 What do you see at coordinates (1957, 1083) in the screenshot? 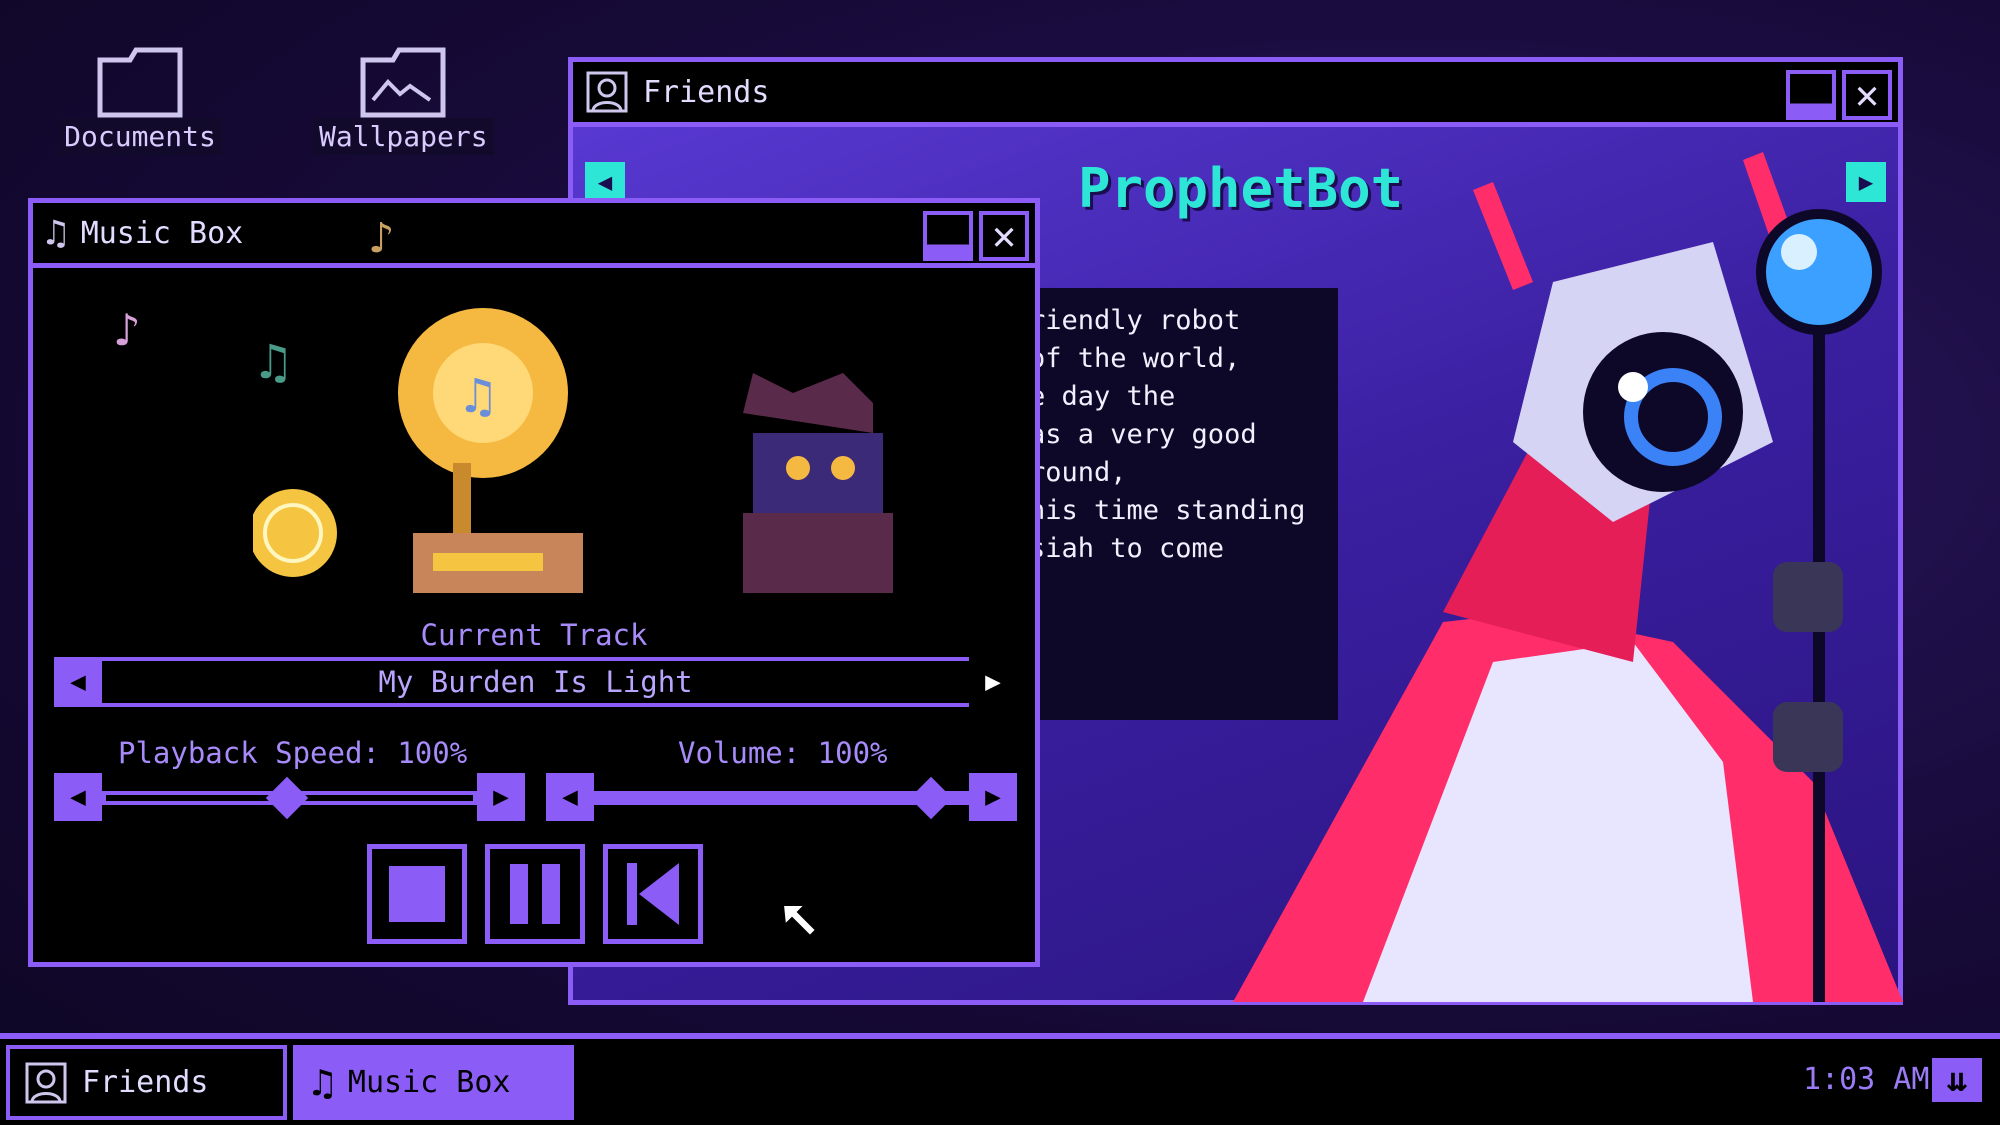
I see `system-menu-button: ⇊` at bounding box center [1957, 1083].